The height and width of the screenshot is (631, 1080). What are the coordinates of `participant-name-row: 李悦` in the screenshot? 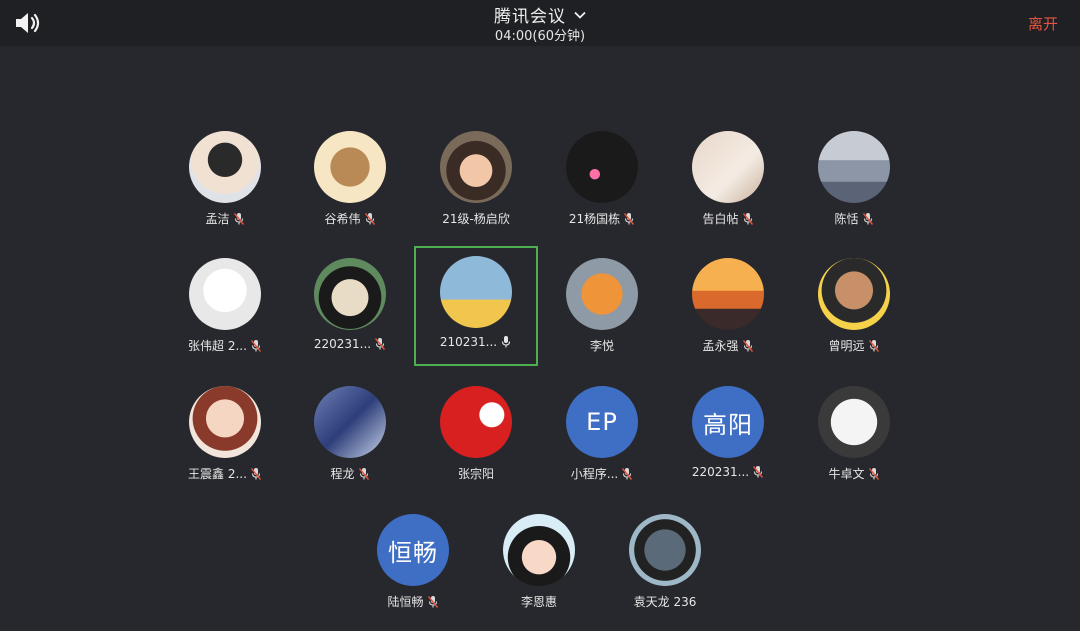 It's located at (602, 345).